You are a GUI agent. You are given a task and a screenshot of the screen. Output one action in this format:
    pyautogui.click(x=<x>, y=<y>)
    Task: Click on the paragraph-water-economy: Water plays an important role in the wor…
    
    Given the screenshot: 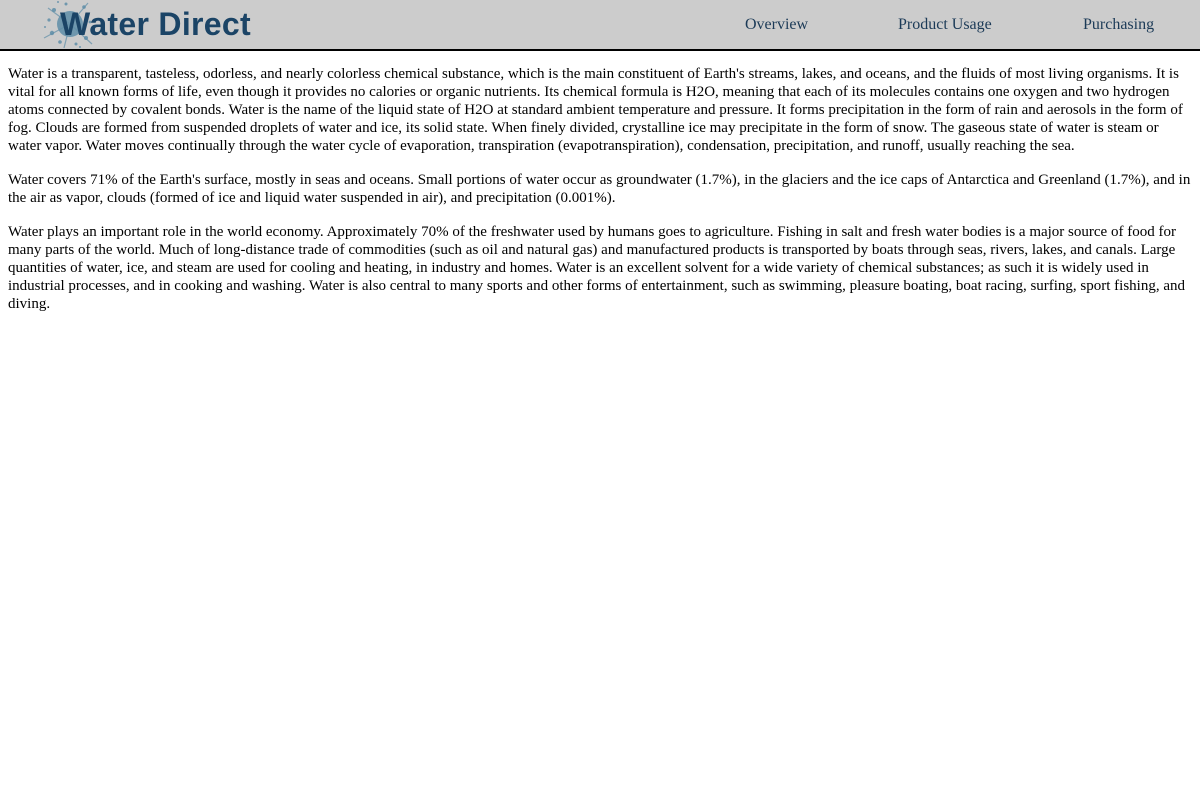 What is the action you would take?
    pyautogui.click(x=597, y=268)
    